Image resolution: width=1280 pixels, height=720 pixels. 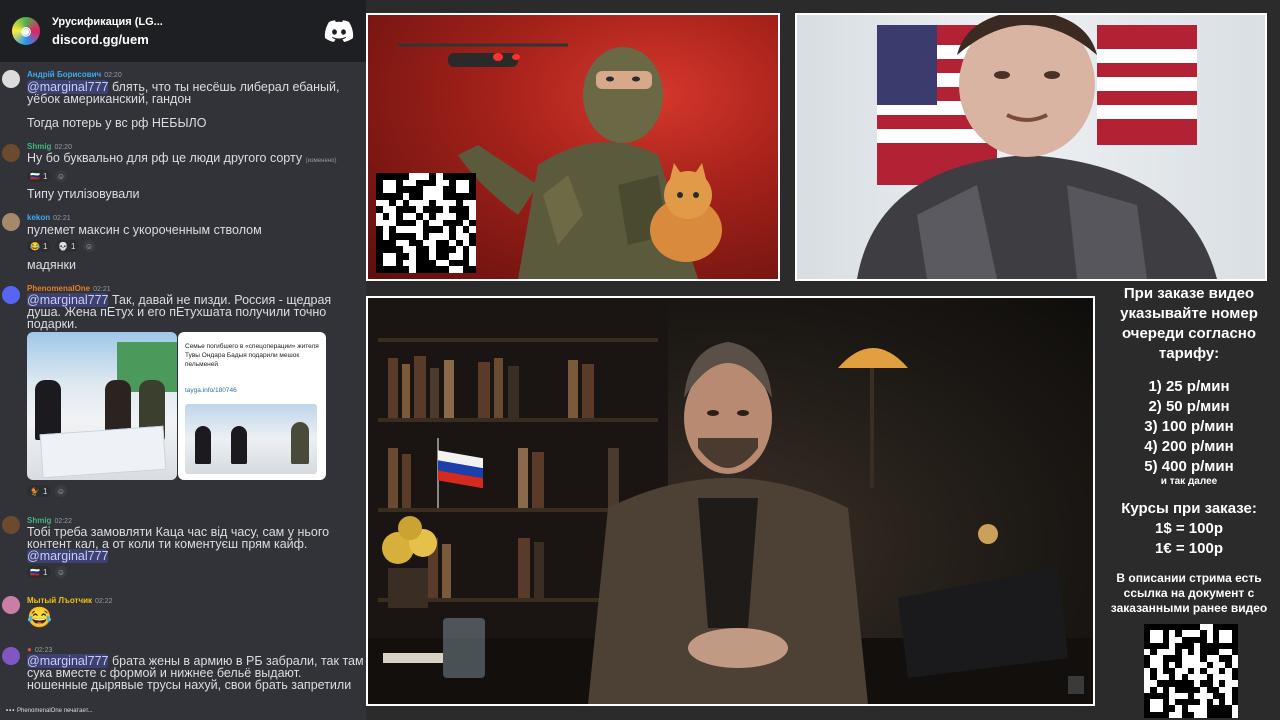 What do you see at coordinates (83, 194) in the screenshot?
I see `message-followup: Типу утилізовували` at bounding box center [83, 194].